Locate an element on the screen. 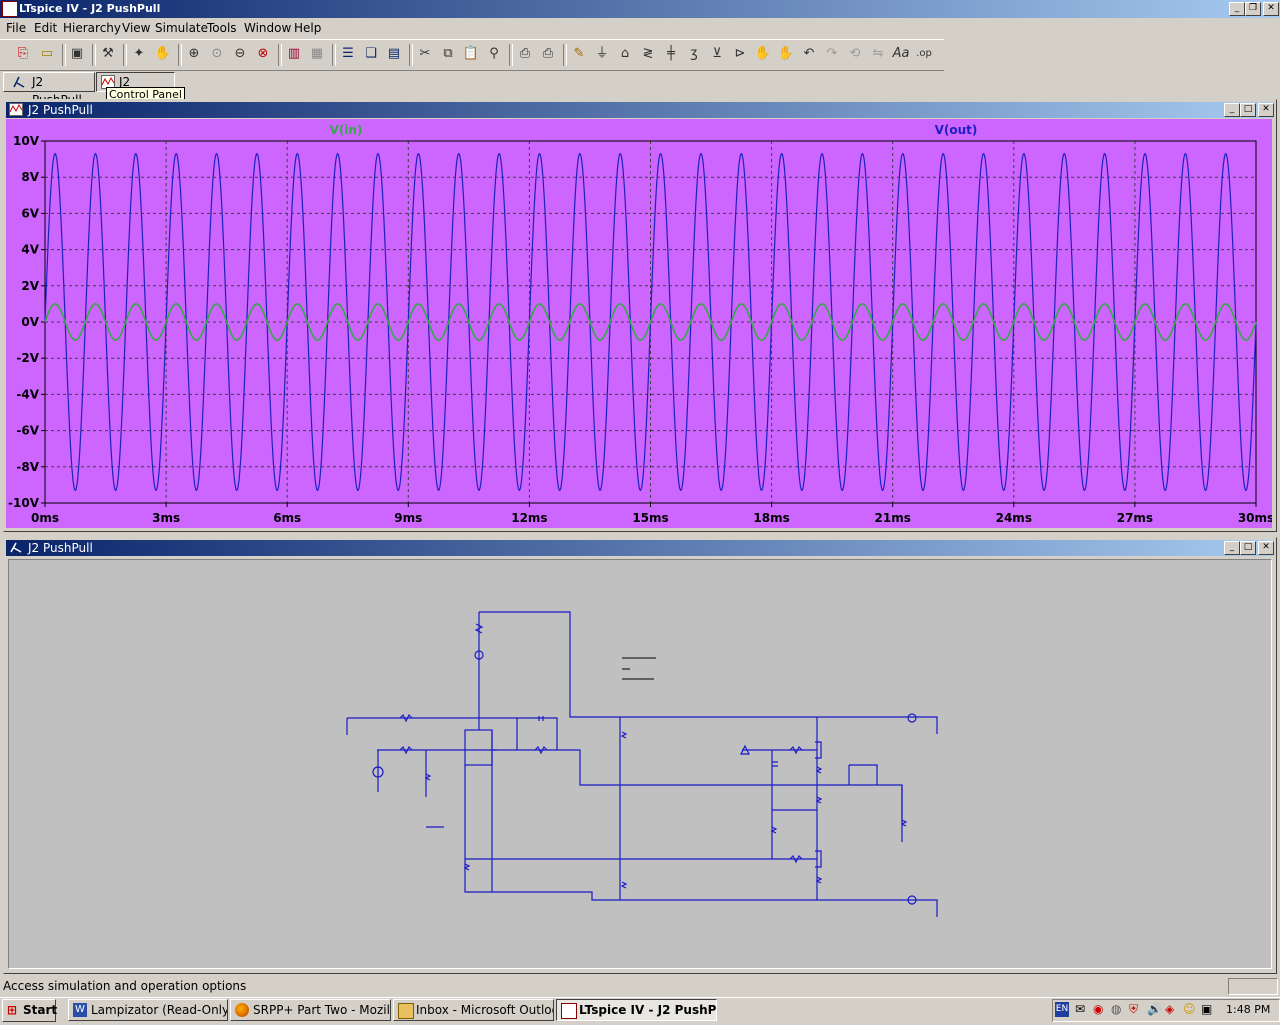  schematic-window-title: J2 PushPull is located at coordinates (60, 548).